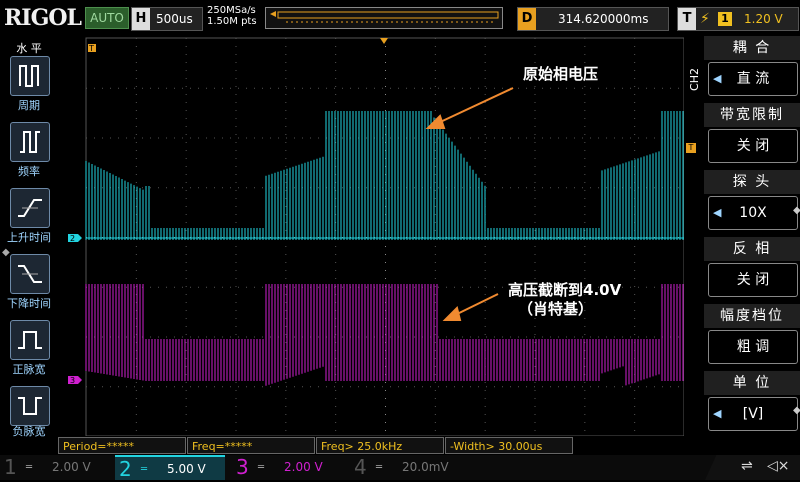 This screenshot has width=800, height=482. Describe the element at coordinates (242, 467) in the screenshot. I see `channel-3-number: 3` at that location.